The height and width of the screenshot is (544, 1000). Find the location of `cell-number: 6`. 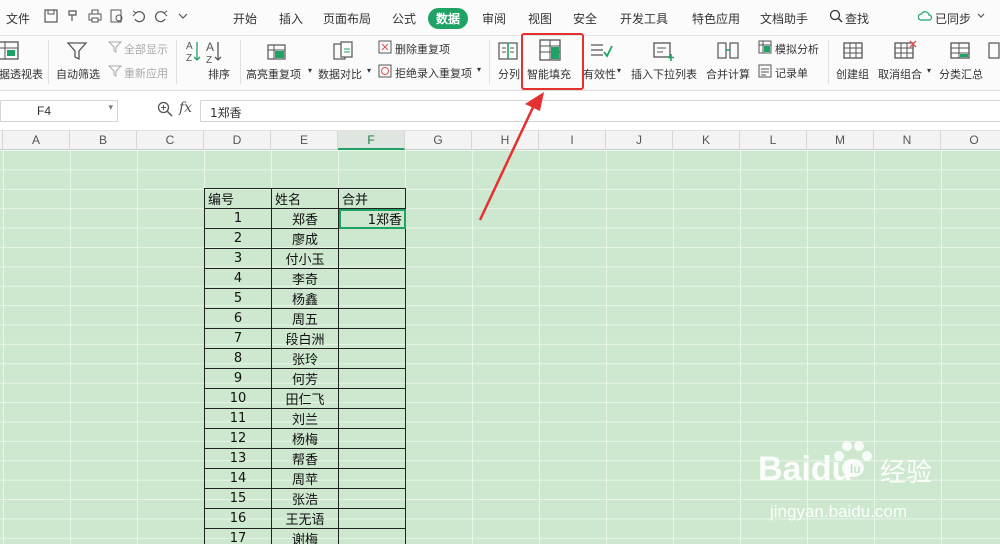

cell-number: 6 is located at coordinates (238, 318).